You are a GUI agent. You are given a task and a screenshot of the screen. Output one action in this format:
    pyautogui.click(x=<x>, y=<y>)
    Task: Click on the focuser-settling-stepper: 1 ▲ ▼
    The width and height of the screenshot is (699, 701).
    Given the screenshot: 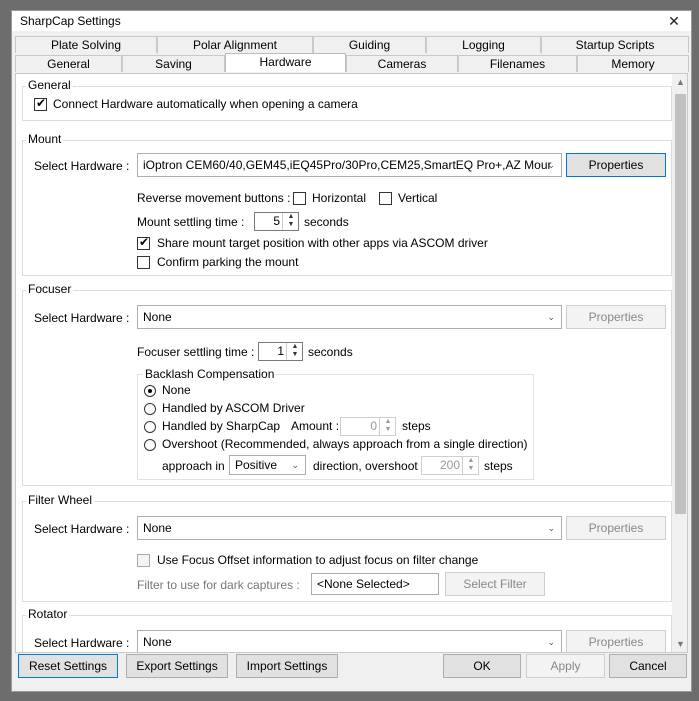 What is the action you would take?
    pyautogui.click(x=280, y=351)
    